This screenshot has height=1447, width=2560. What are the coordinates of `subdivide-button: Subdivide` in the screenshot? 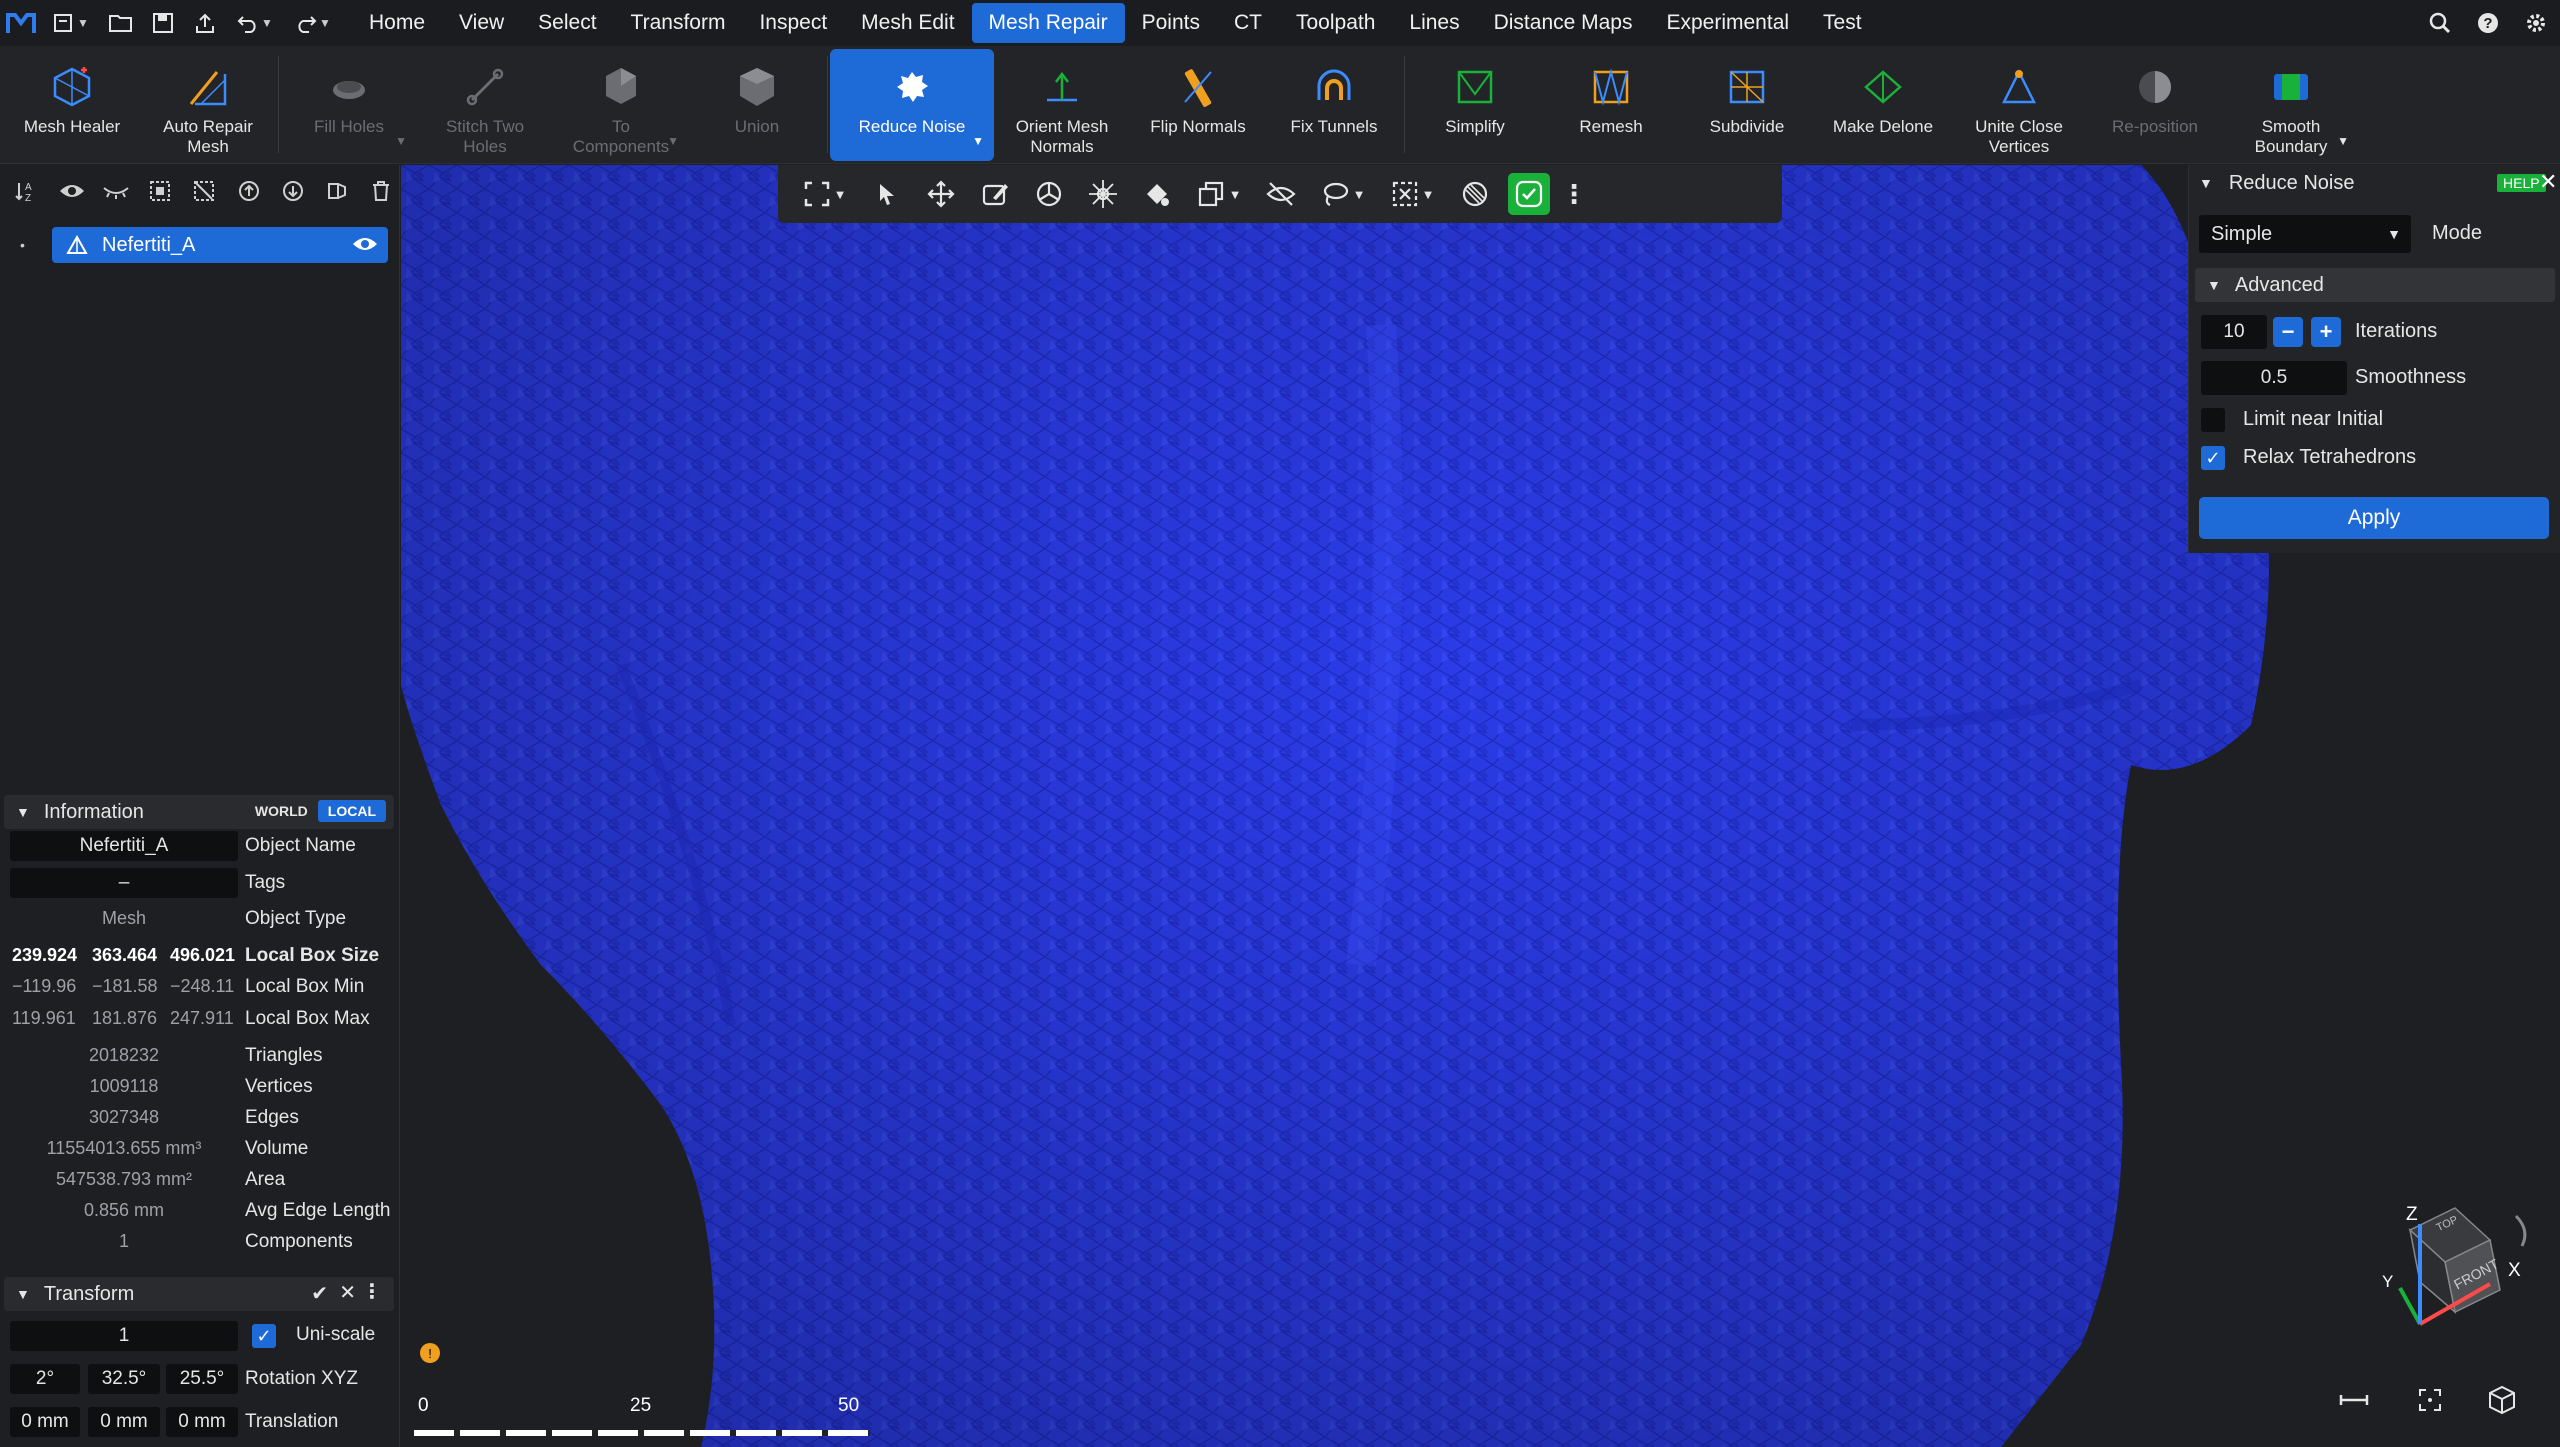 It's located at (1747, 105).